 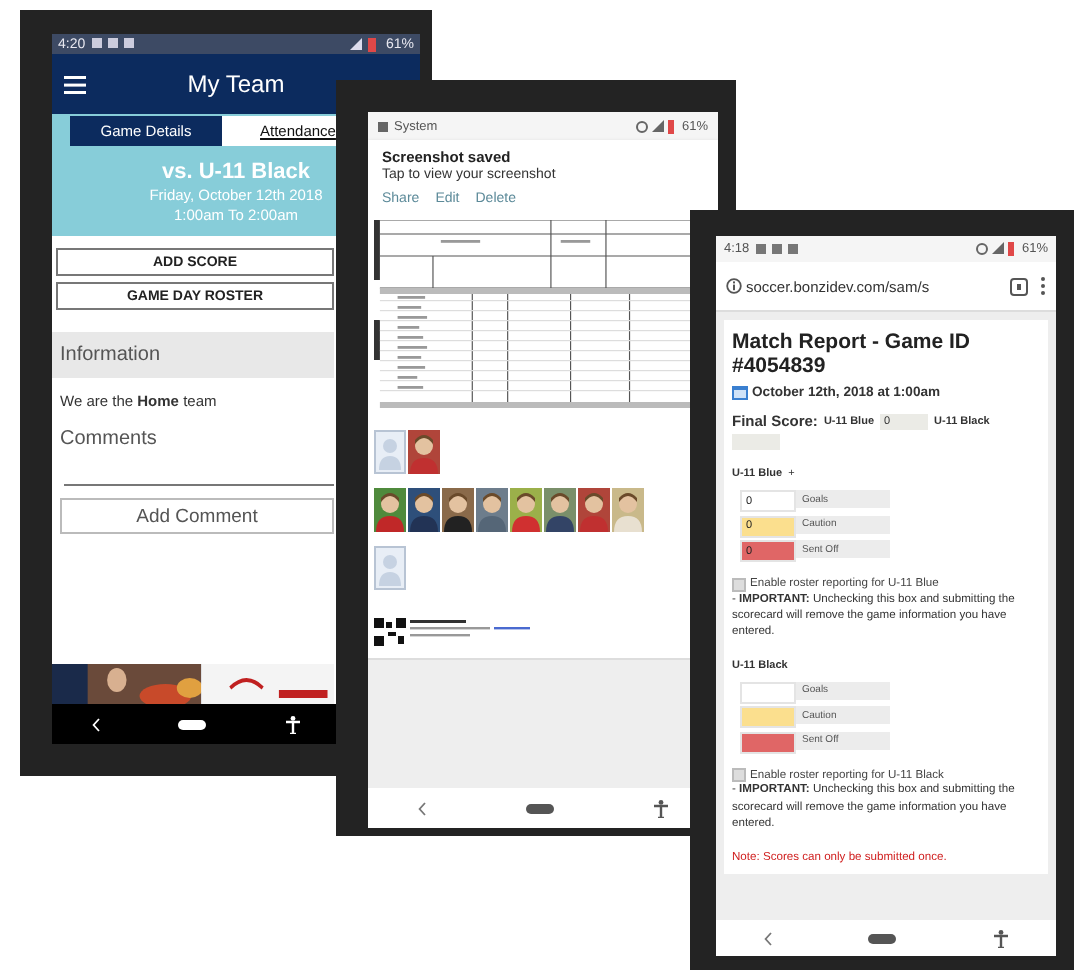 What do you see at coordinates (110, 355) in the screenshot?
I see `section-title: Information` at bounding box center [110, 355].